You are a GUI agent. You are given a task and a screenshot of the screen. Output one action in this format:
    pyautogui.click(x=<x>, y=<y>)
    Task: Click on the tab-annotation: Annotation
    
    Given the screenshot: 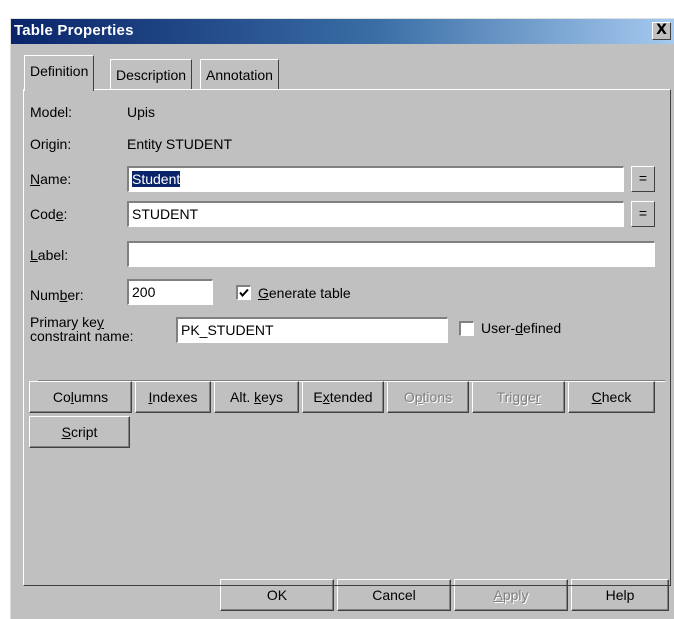 What is the action you would take?
    pyautogui.click(x=239, y=74)
    